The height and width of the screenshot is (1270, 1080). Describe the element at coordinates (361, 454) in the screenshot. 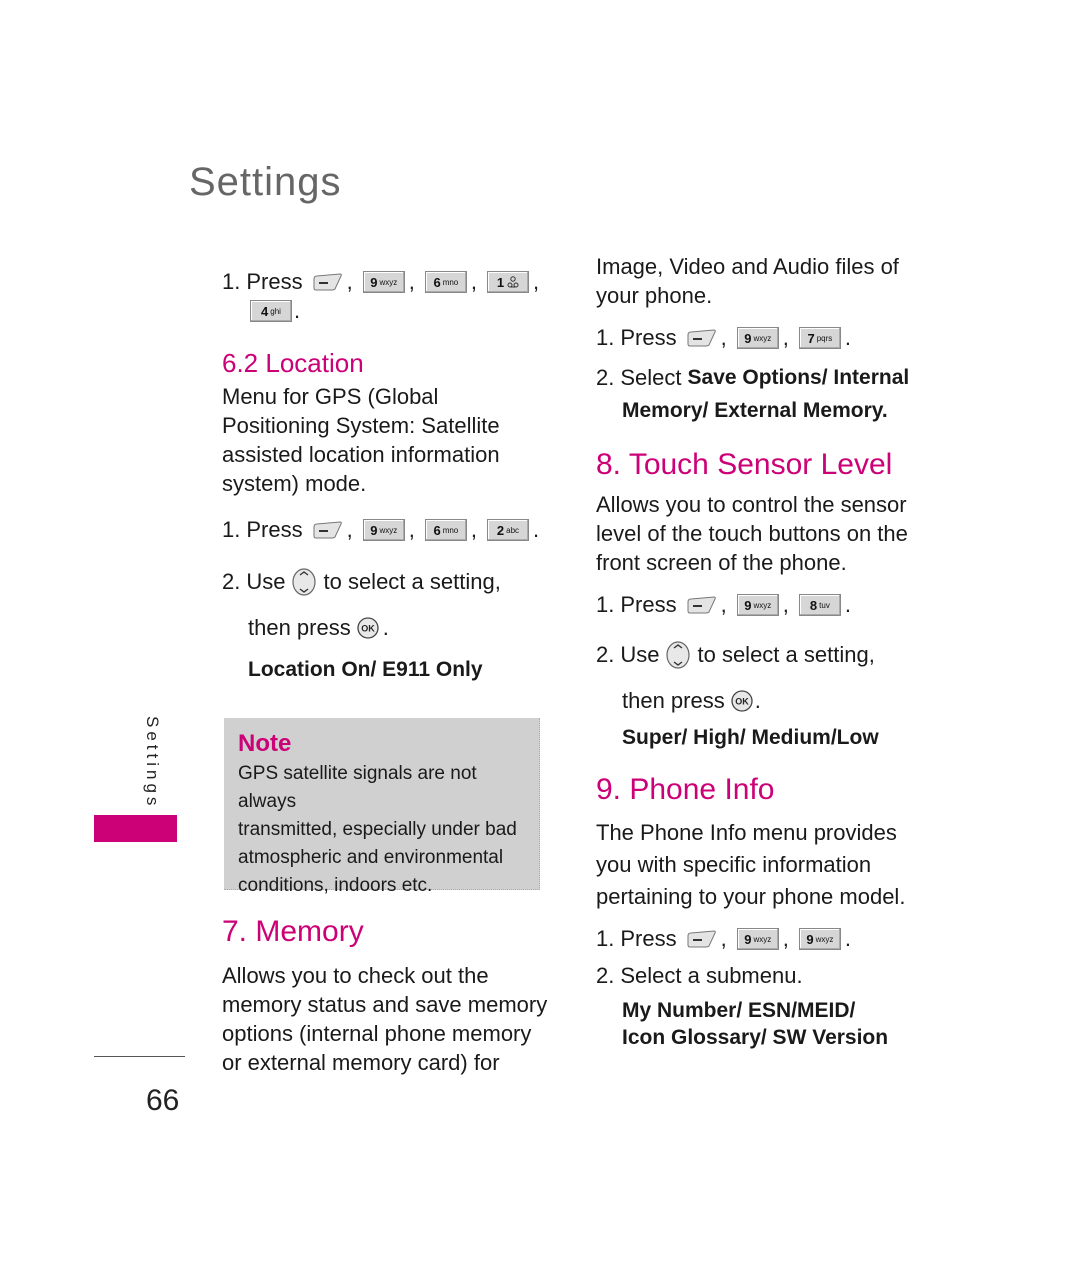

I see `desc-line: assisted location information` at that location.